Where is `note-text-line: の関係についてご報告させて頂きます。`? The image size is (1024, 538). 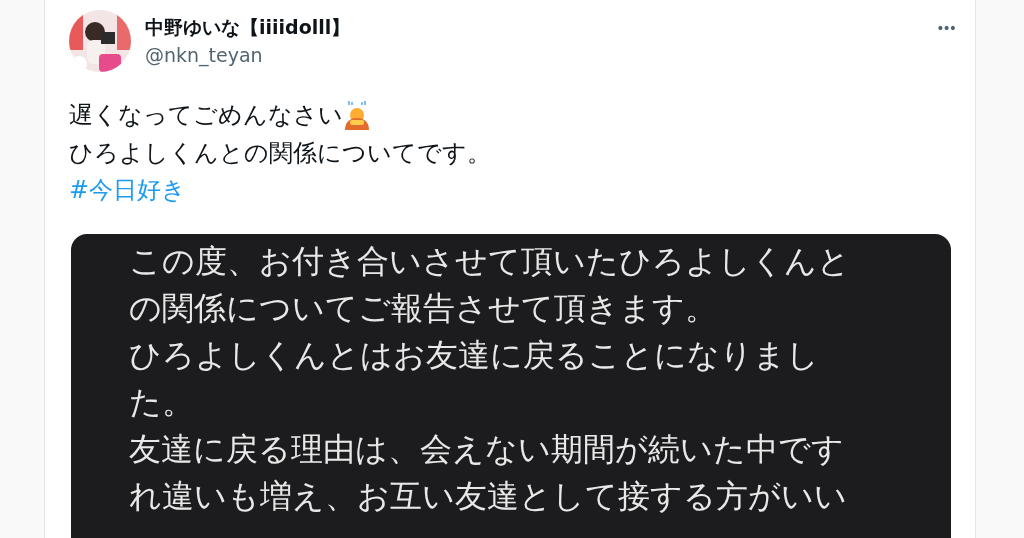
note-text-line: の関係についてご報告させて頂きます。 is located at coordinates (423, 308).